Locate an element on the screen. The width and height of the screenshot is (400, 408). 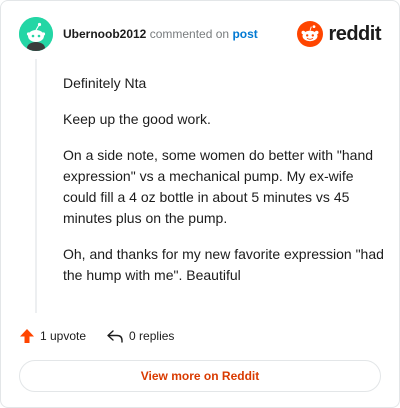
post-link: post is located at coordinates (244, 34).